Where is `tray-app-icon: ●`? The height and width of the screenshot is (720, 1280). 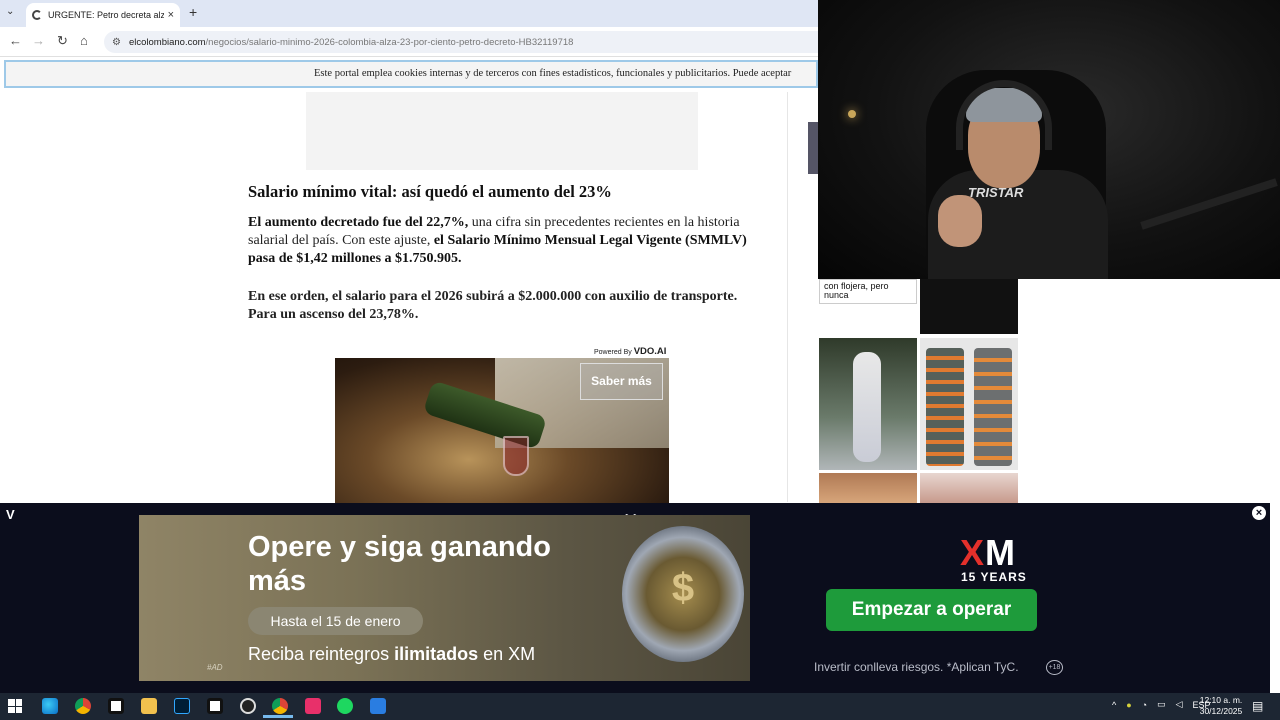
tray-app-icon: ● is located at coordinates (1128, 705).